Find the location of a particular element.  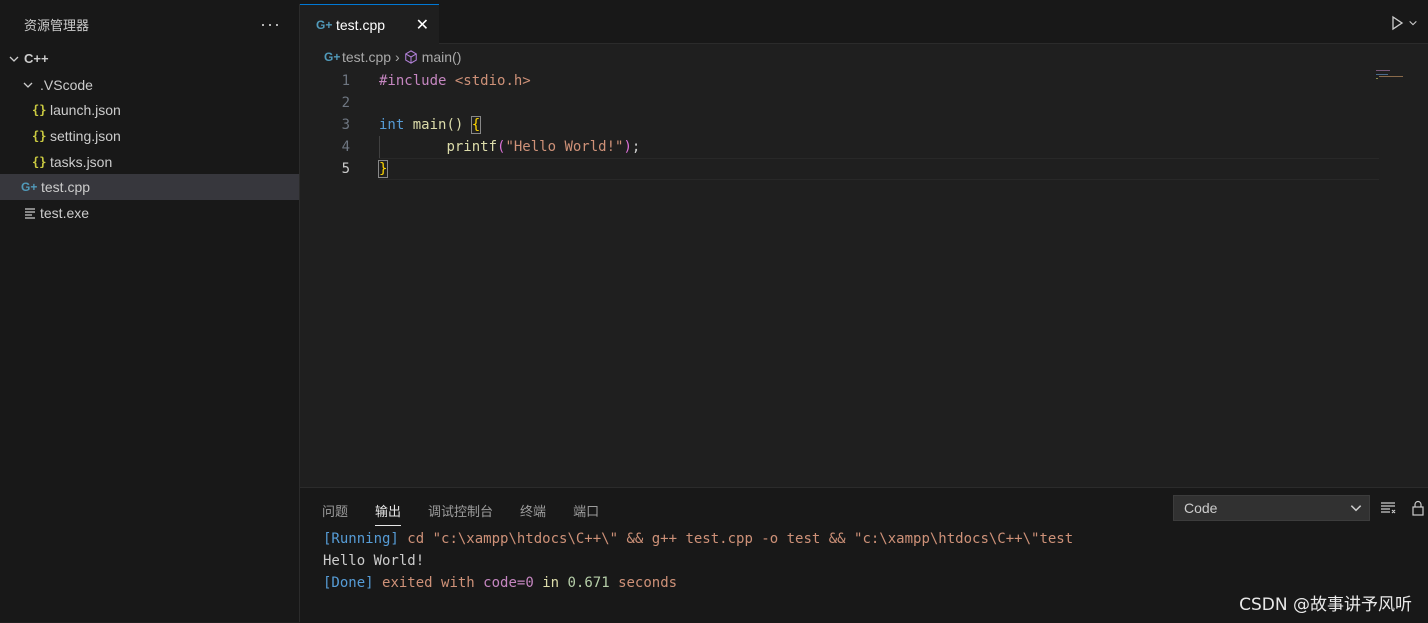

line-number: 4 is located at coordinates (345, 147).